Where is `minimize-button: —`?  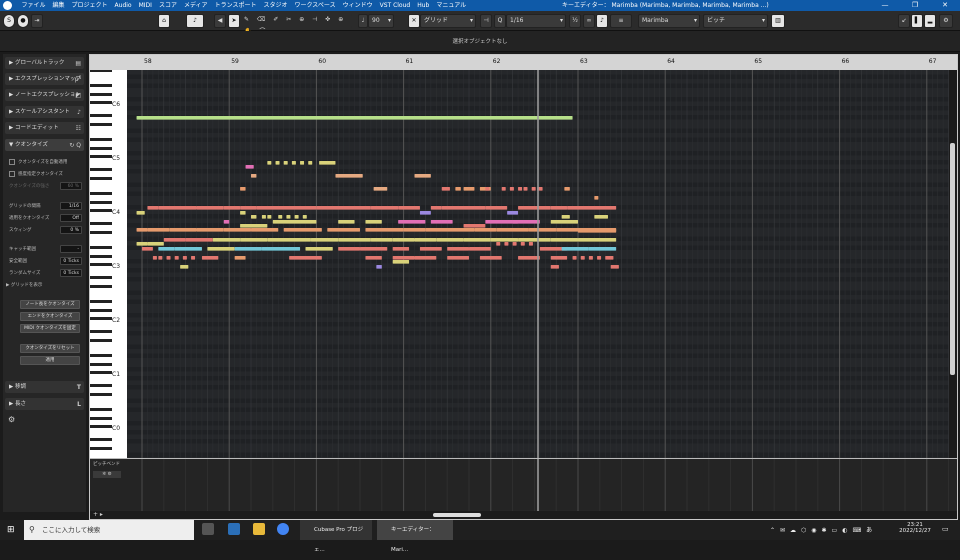
minimize-button: — is located at coordinates (885, 5).